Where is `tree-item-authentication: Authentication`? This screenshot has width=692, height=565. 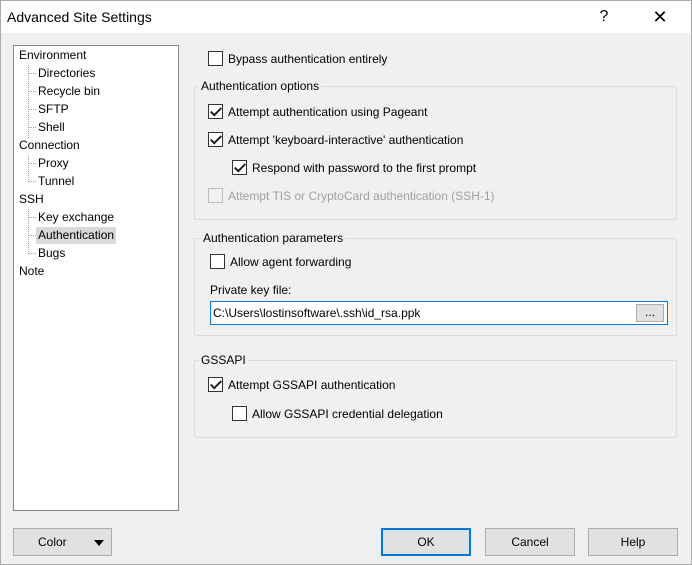 tree-item-authentication: Authentication is located at coordinates (76, 235).